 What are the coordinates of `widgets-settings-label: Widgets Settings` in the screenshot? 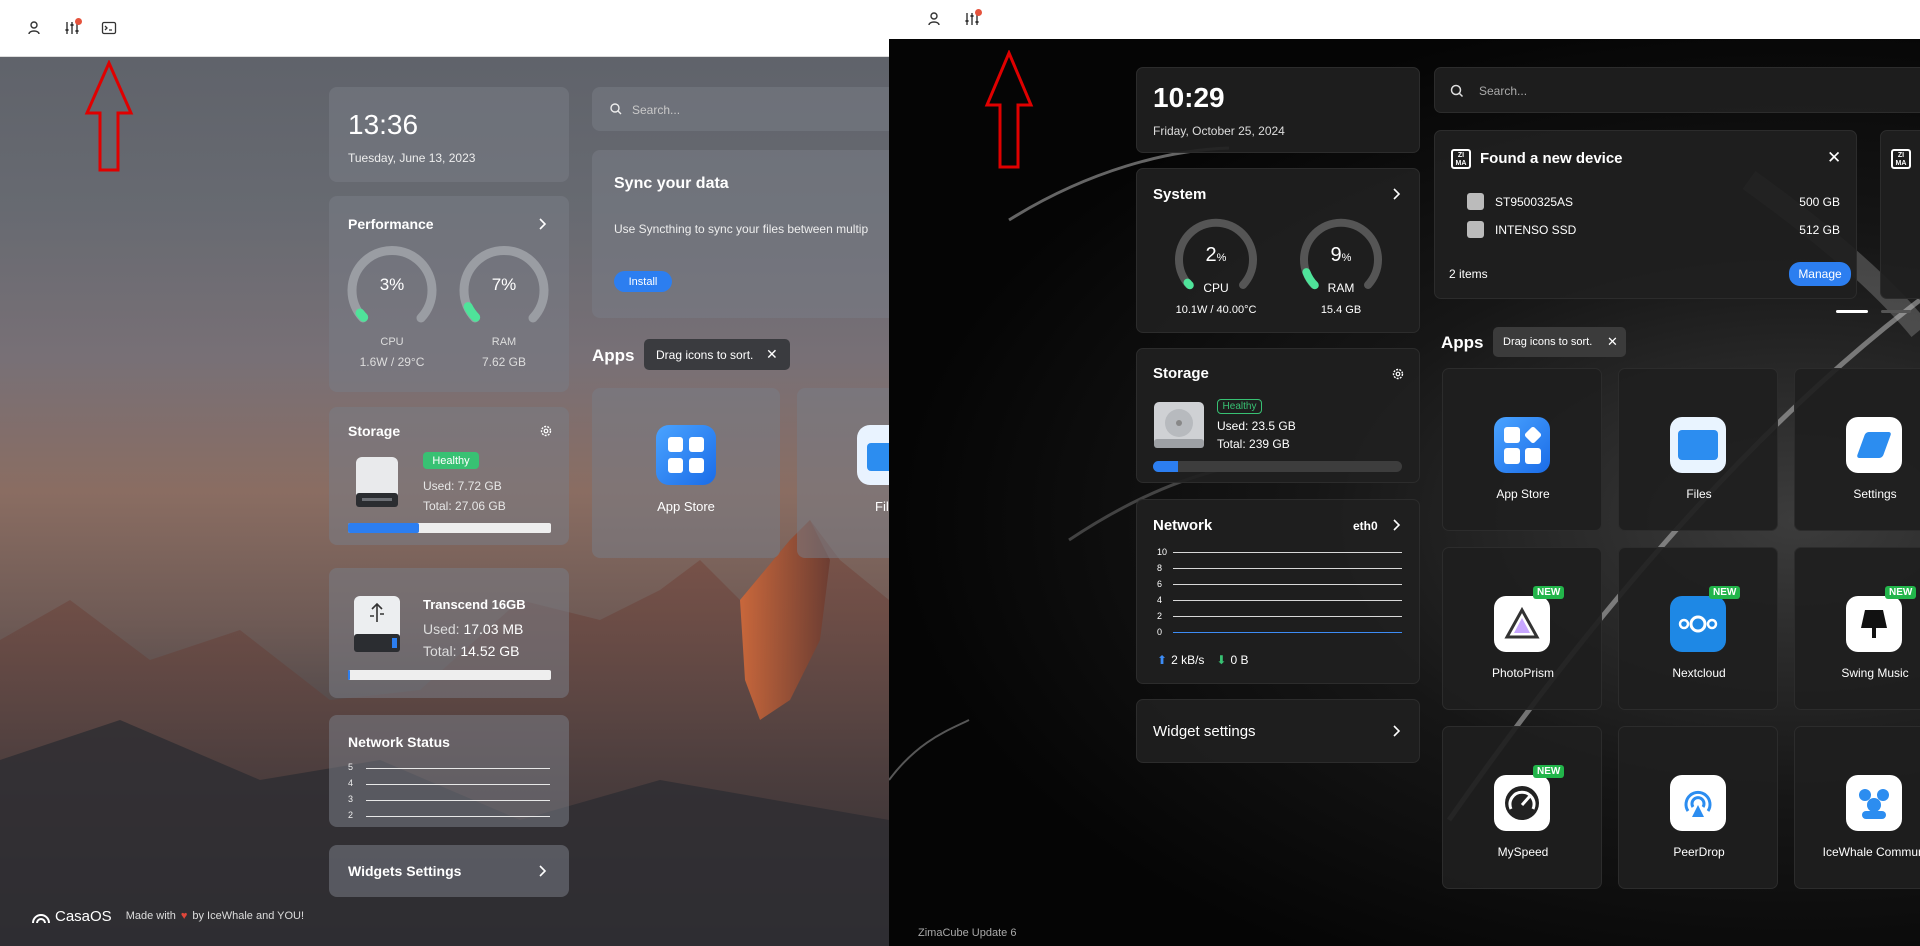 It's located at (405, 871).